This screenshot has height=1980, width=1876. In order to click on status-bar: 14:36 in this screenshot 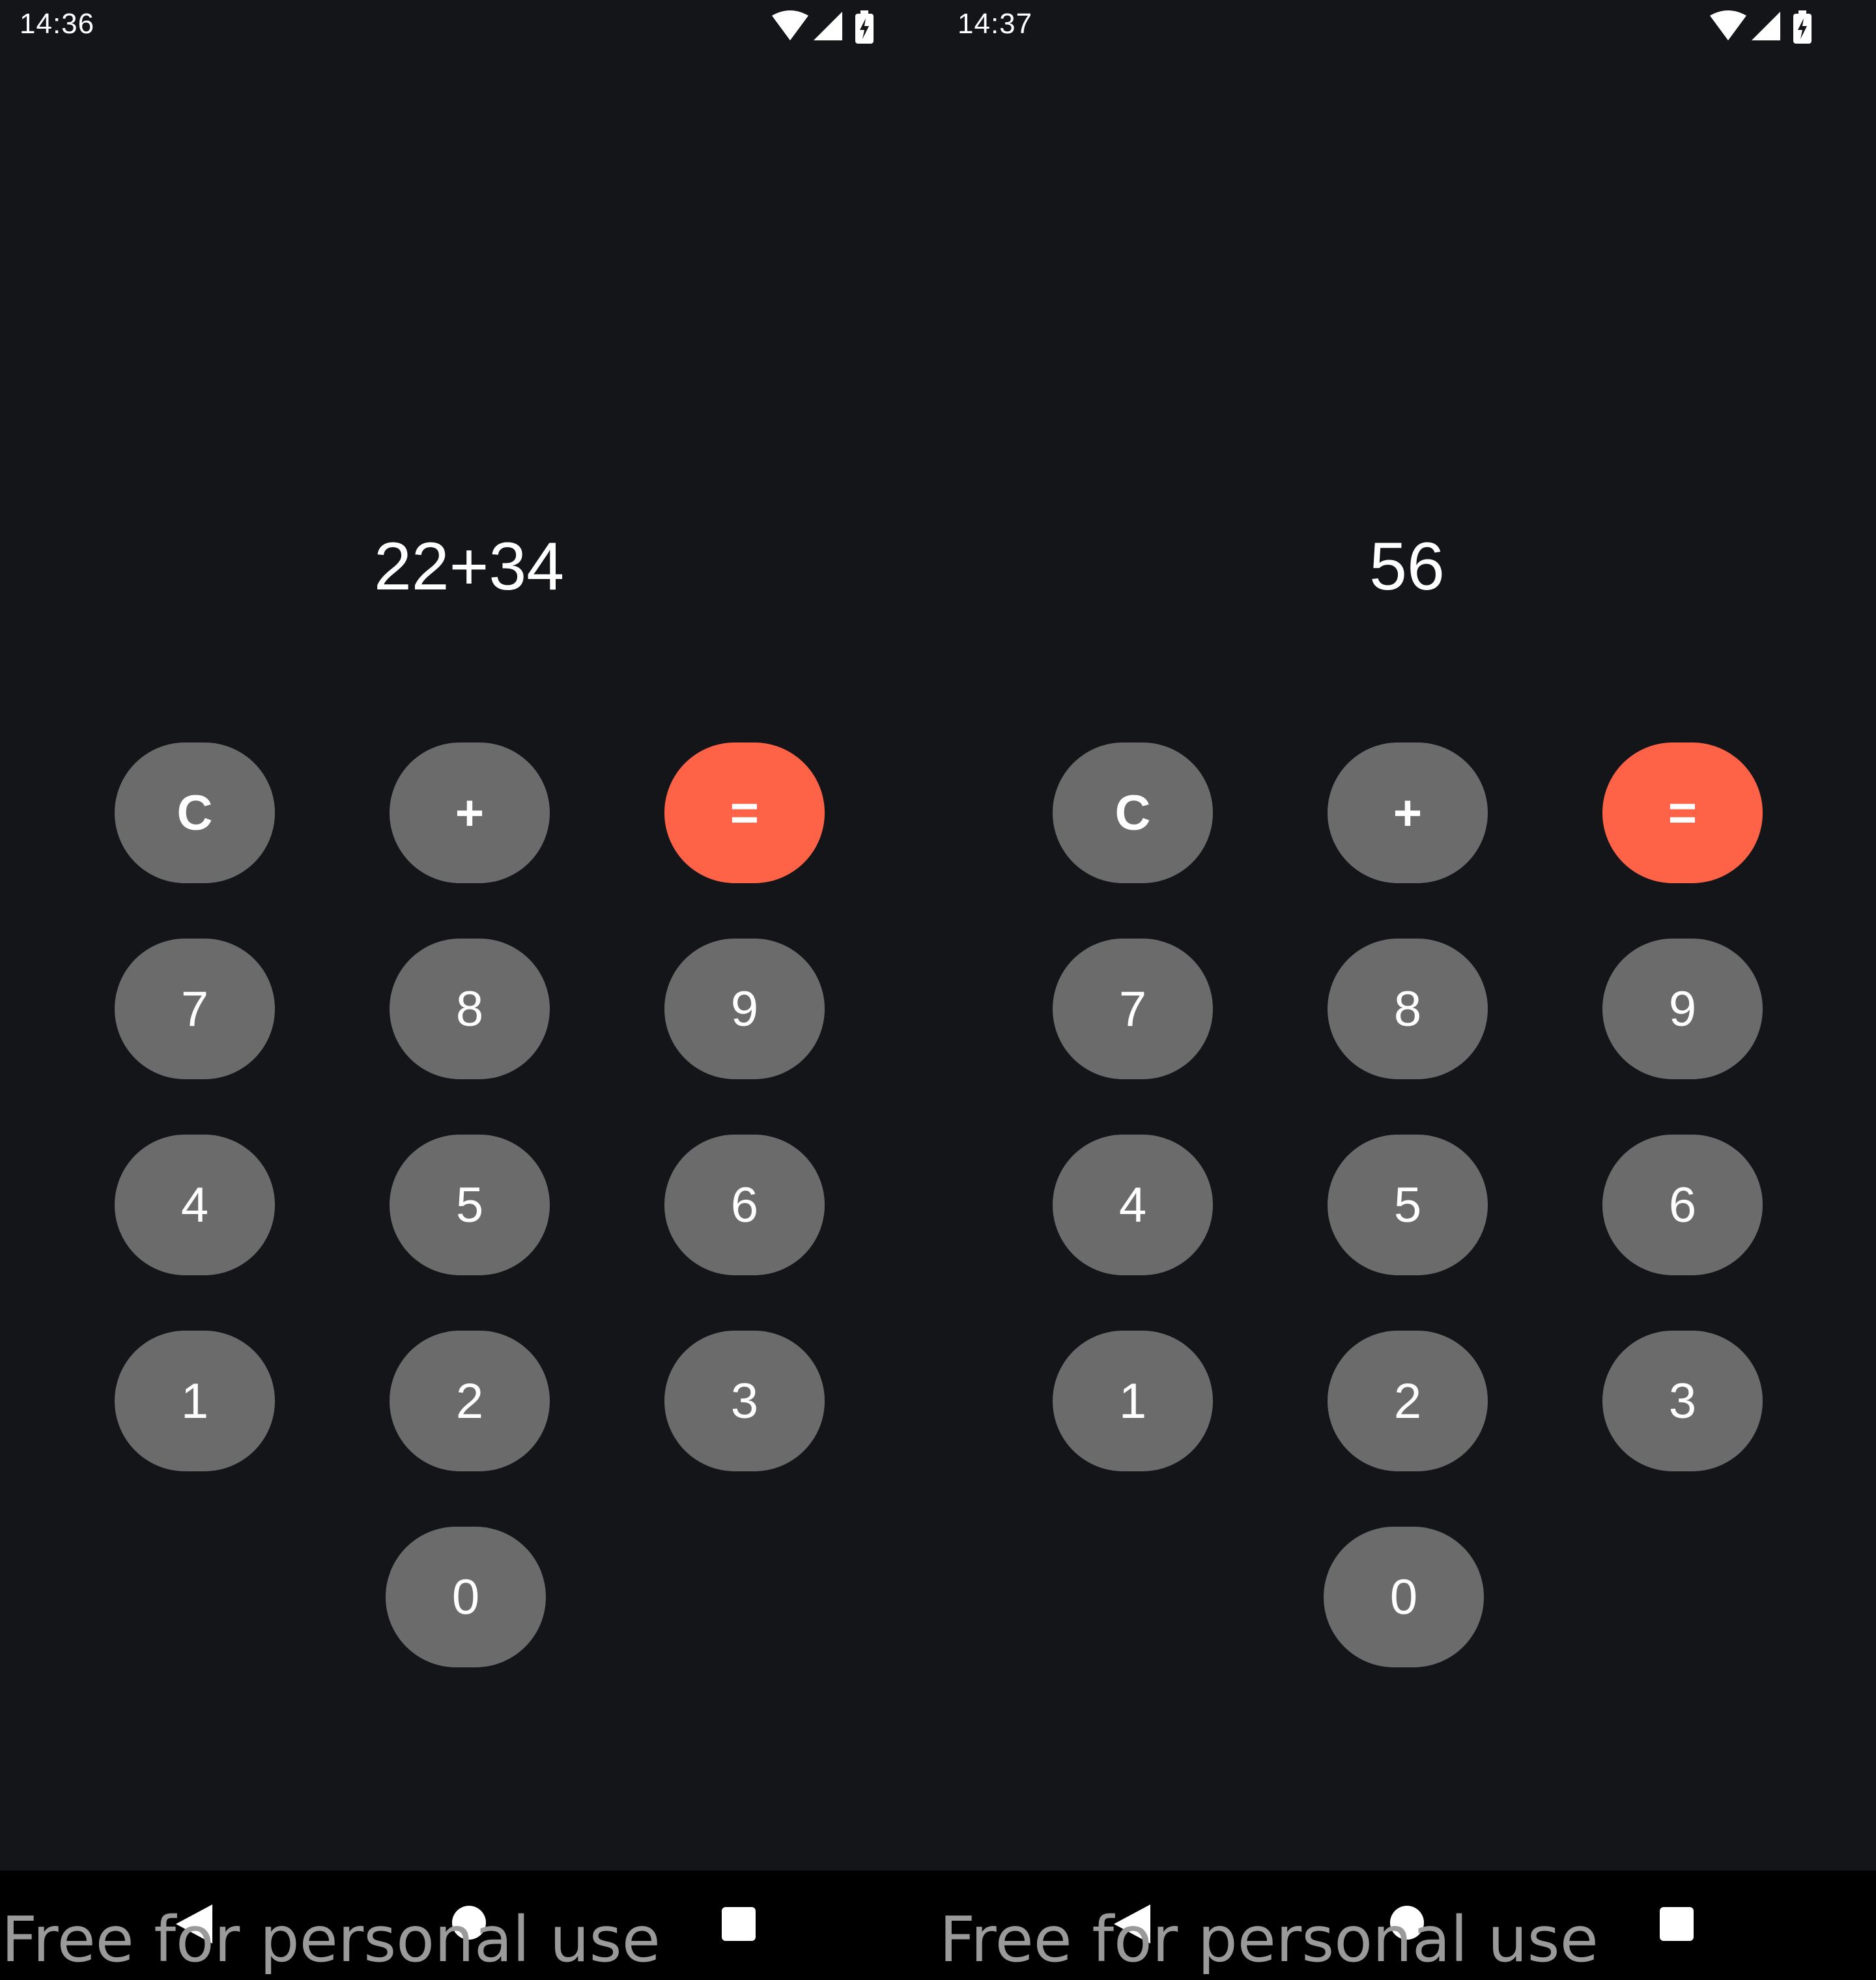, I will do `click(469, 28)`.